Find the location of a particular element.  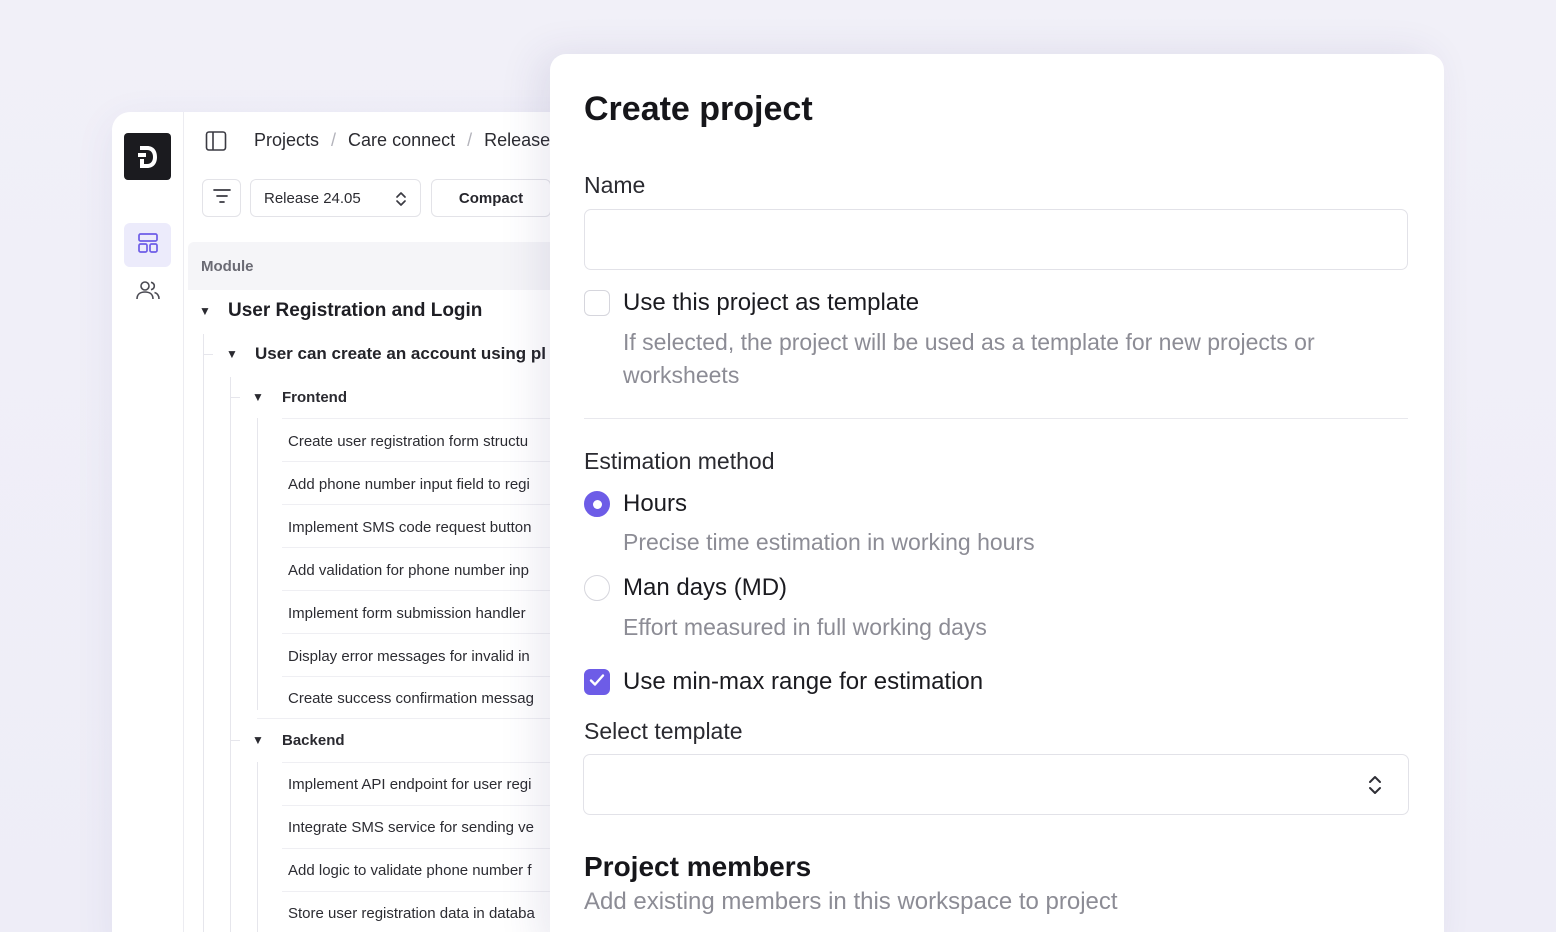

task-row: Add phone number input field to regi is located at coordinates (419, 484).